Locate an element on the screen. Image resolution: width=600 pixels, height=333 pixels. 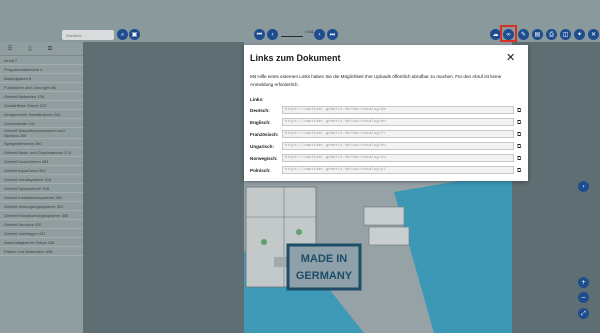
skip-back-icon: ⏮ is located at coordinates (259, 34).